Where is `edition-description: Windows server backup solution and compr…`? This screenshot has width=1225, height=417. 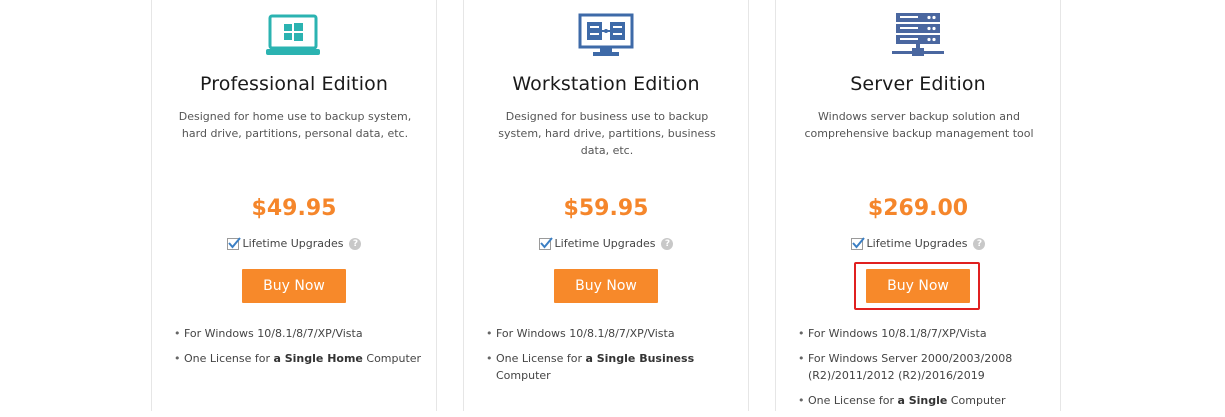
edition-description: Windows server backup solution and compr… is located at coordinates (919, 125).